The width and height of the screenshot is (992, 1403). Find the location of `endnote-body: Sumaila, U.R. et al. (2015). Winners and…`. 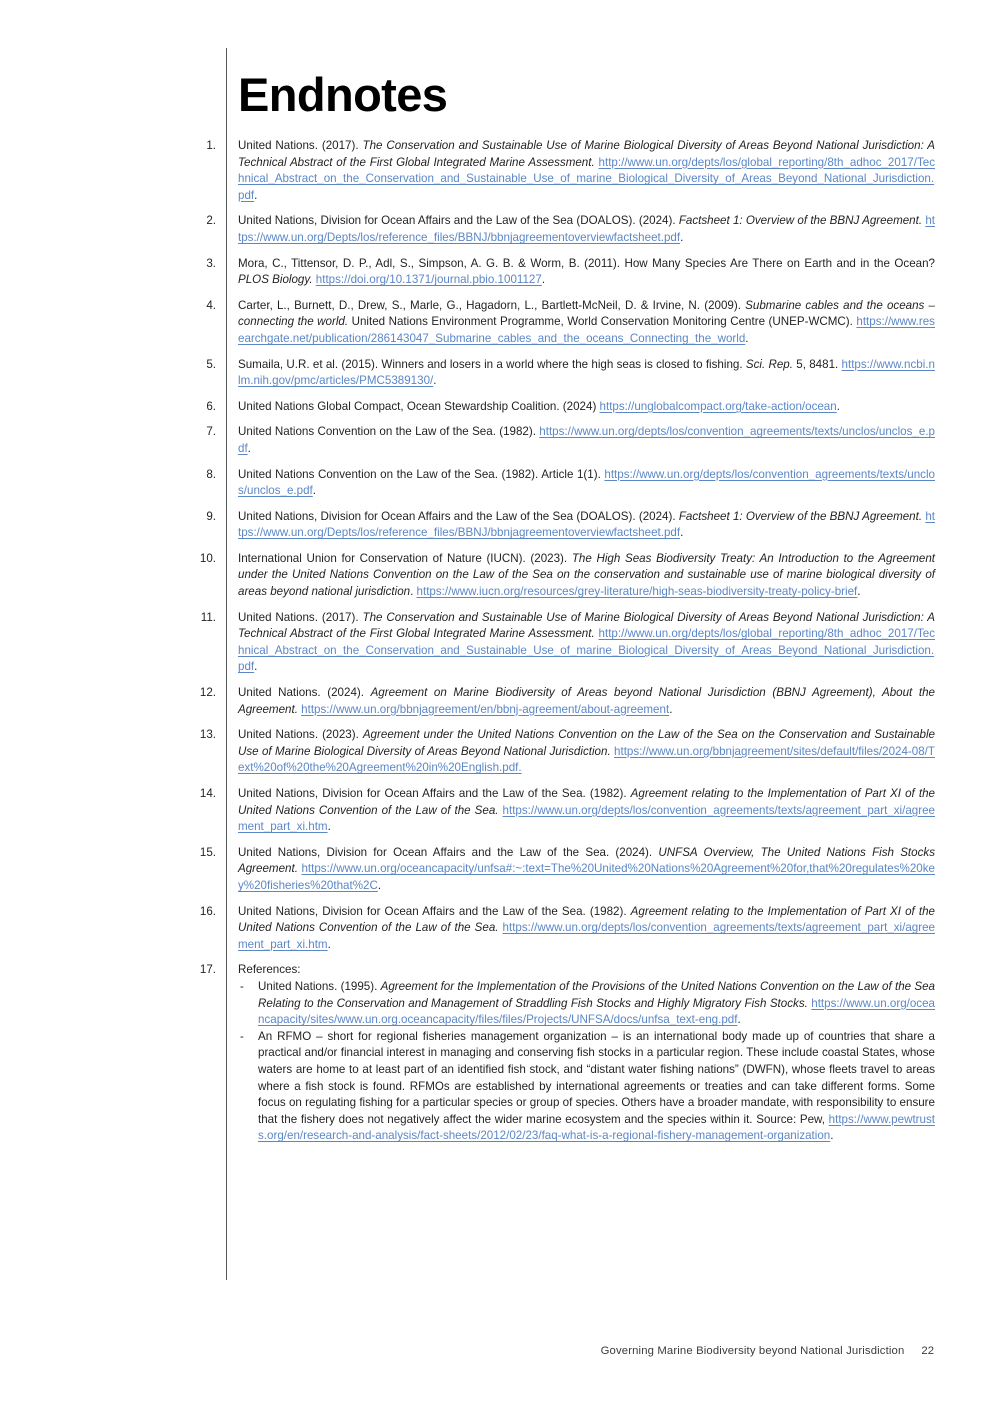

endnote-body: Sumaila, U.R. et al. (2015). Winners and… is located at coordinates (586, 373).